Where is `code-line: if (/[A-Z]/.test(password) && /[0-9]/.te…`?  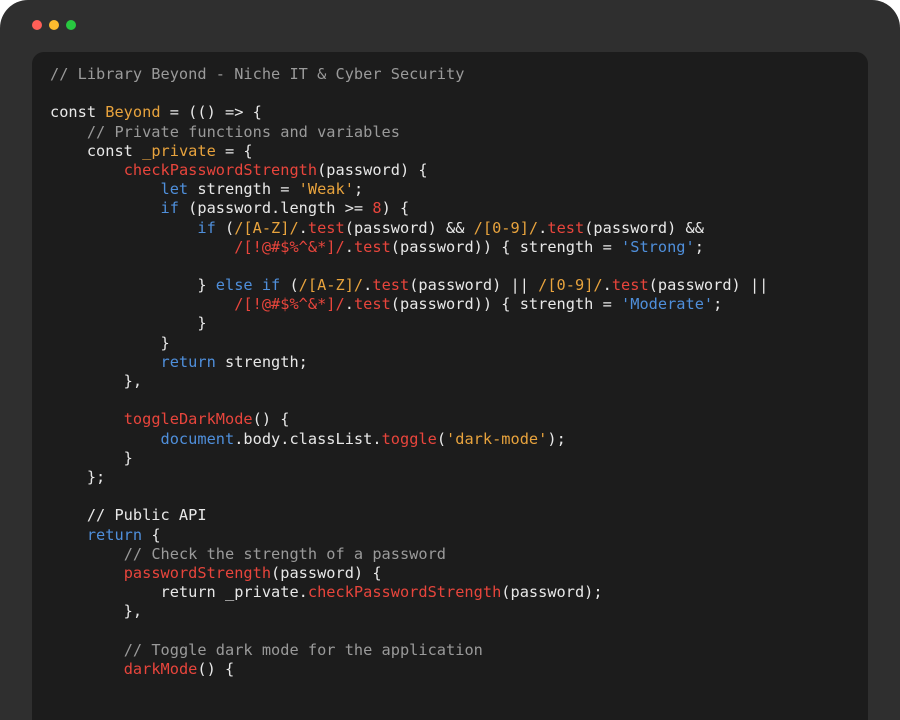
code-line: if (/[A-Z]/.test(password) && /[0-9]/.te… is located at coordinates (409, 228).